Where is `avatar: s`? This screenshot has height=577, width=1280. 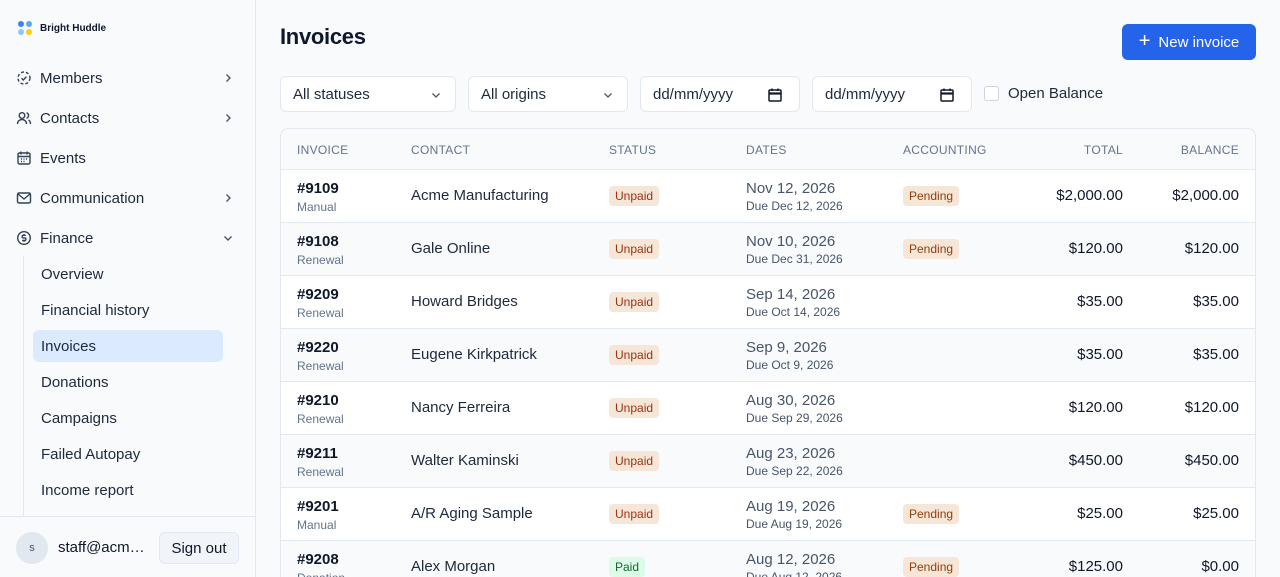
avatar: s is located at coordinates (32, 548).